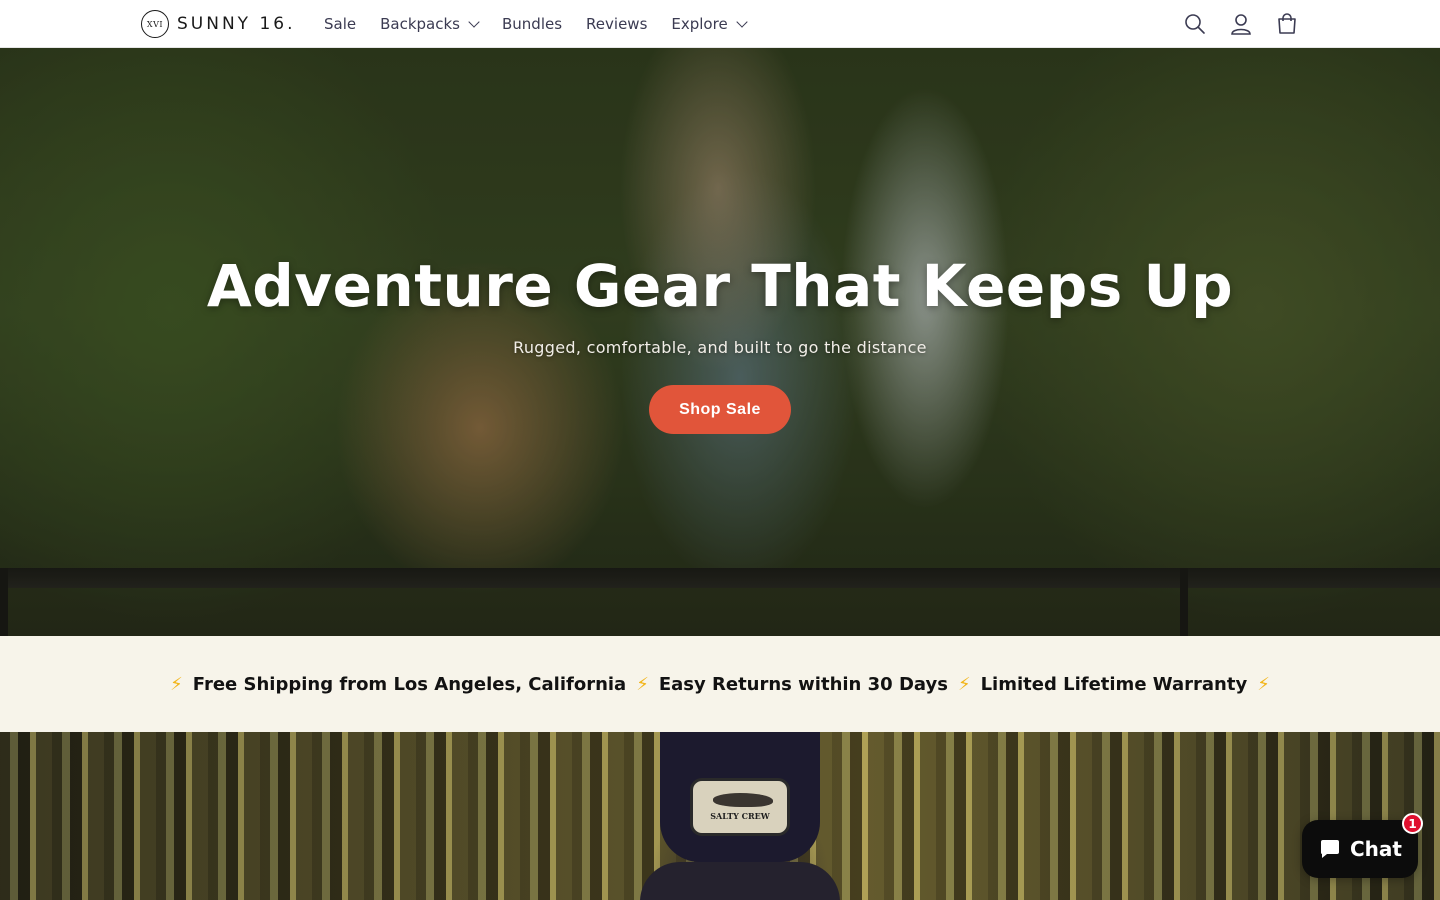 The image size is (1440, 900). I want to click on nav-item-label: Sale, so click(340, 24).